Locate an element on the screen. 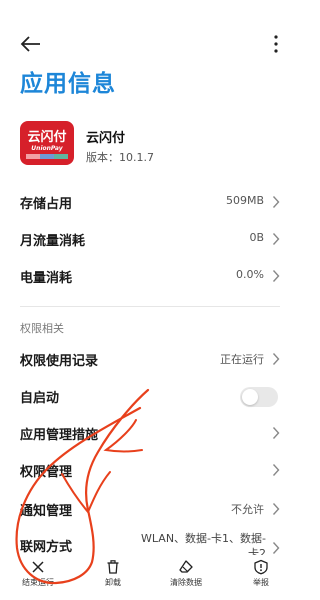  data-usage-label: 月流量消耗 is located at coordinates (53, 241).